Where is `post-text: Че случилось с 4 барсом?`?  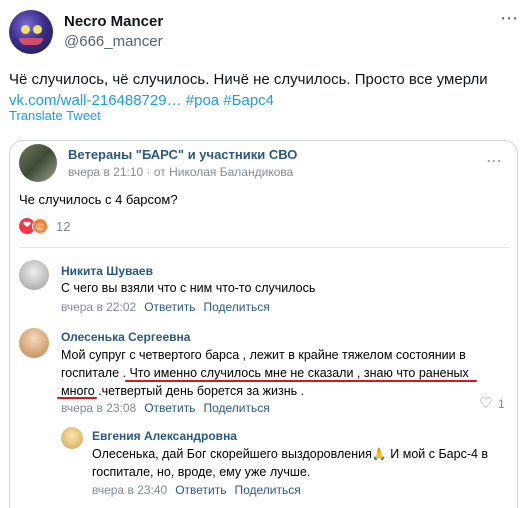 post-text: Че случилось с 4 барсом? is located at coordinates (98, 199).